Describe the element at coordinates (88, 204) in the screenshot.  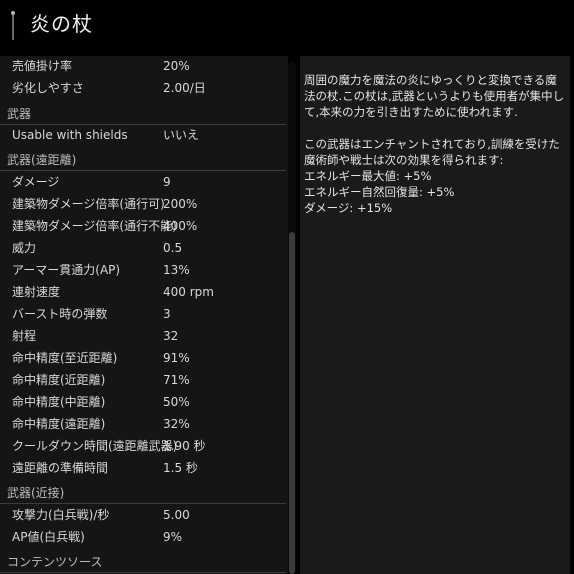
I see `stat-label: 建築物ダメージ倍率(通行可)` at that location.